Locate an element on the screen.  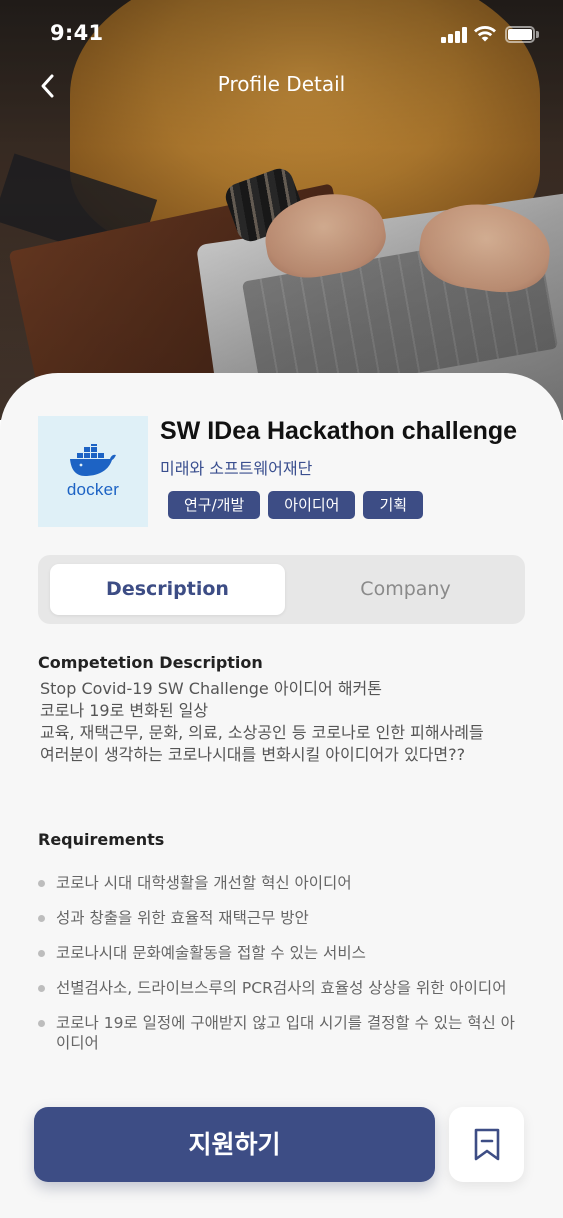
bookmark-icon is located at coordinates (486, 1144).